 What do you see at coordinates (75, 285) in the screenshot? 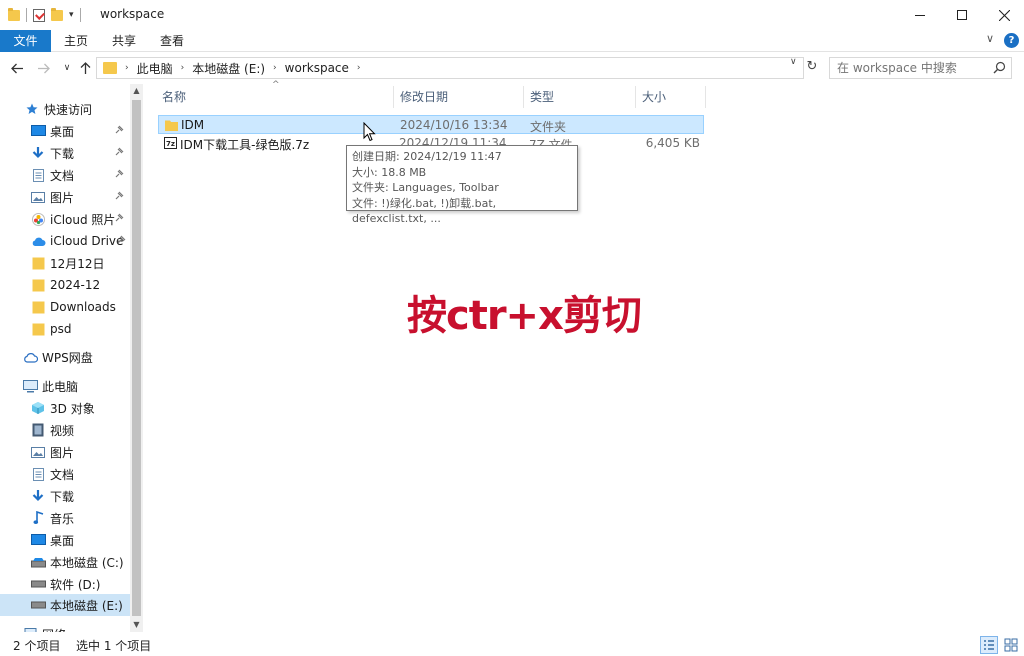
I see `sidebar-item-label: 2024-12` at bounding box center [75, 285].